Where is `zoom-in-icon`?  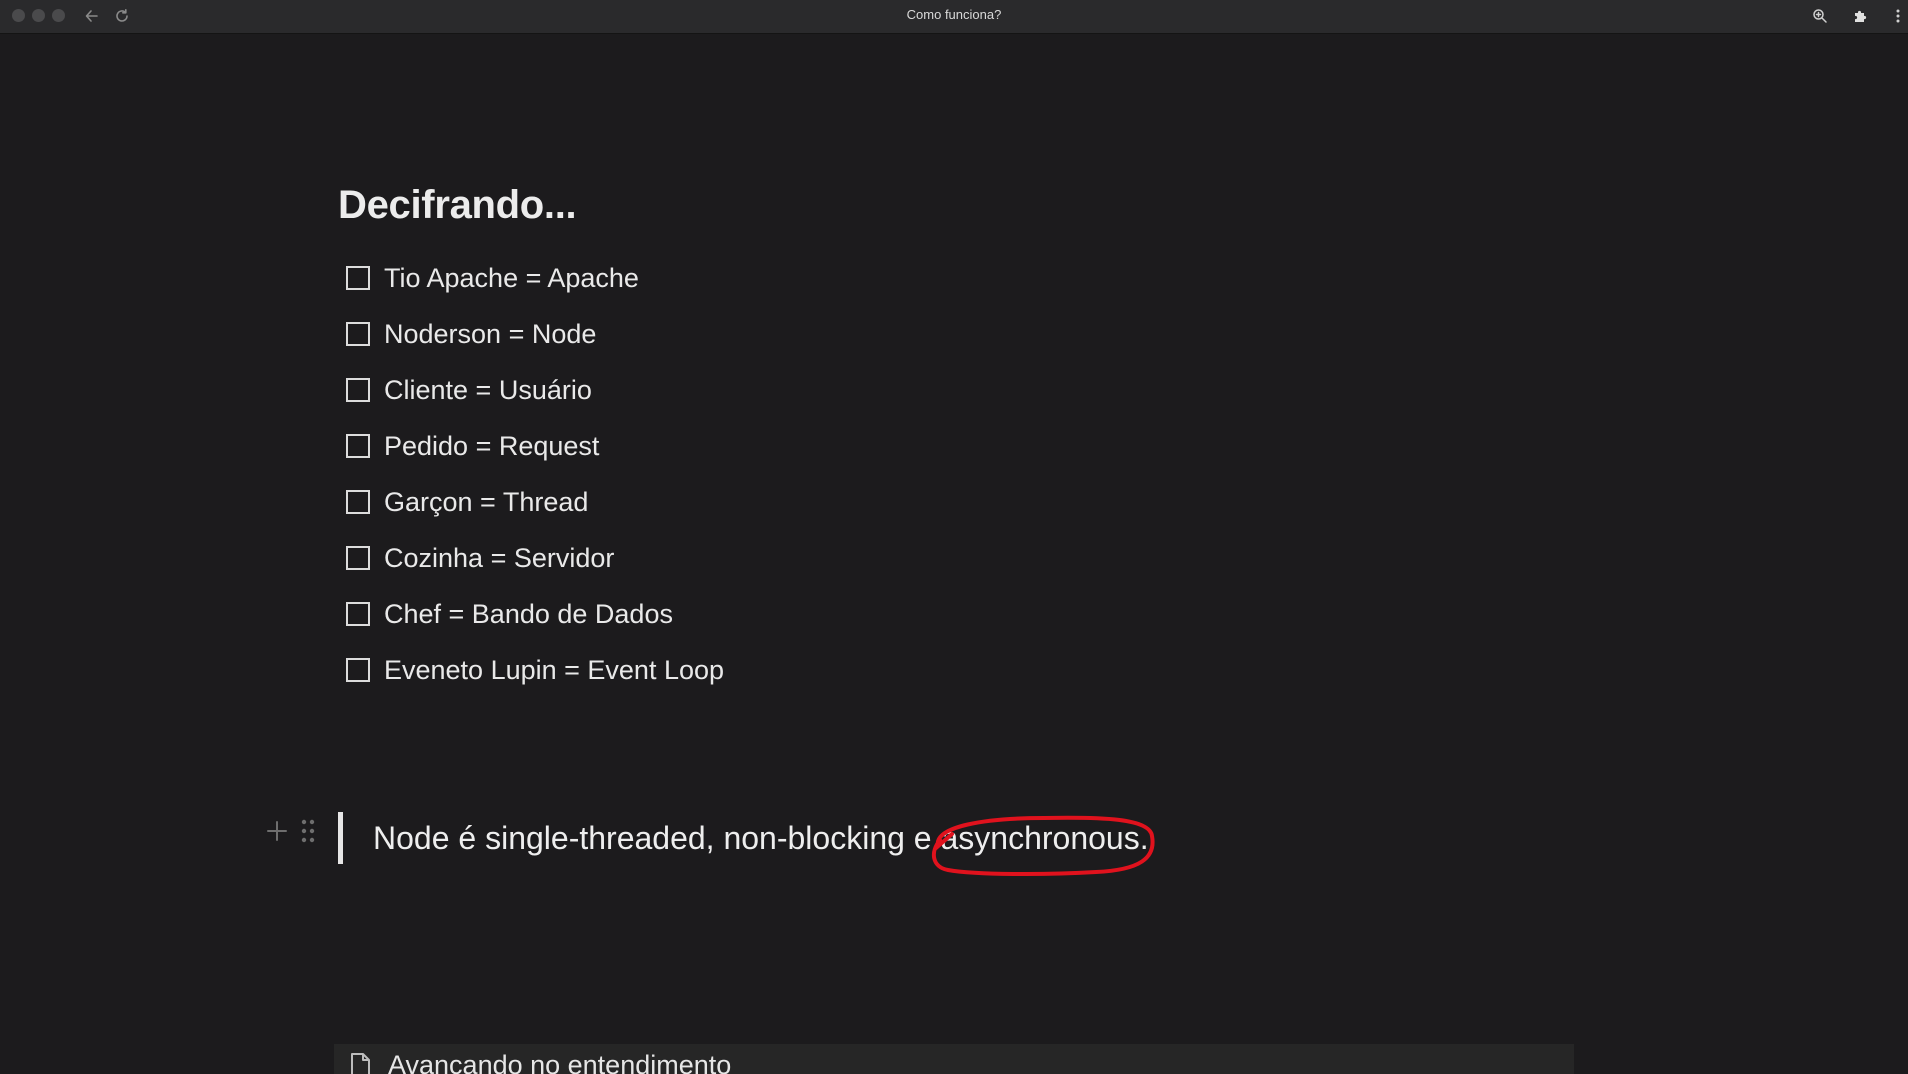
zoom-in-icon is located at coordinates (1820, 16).